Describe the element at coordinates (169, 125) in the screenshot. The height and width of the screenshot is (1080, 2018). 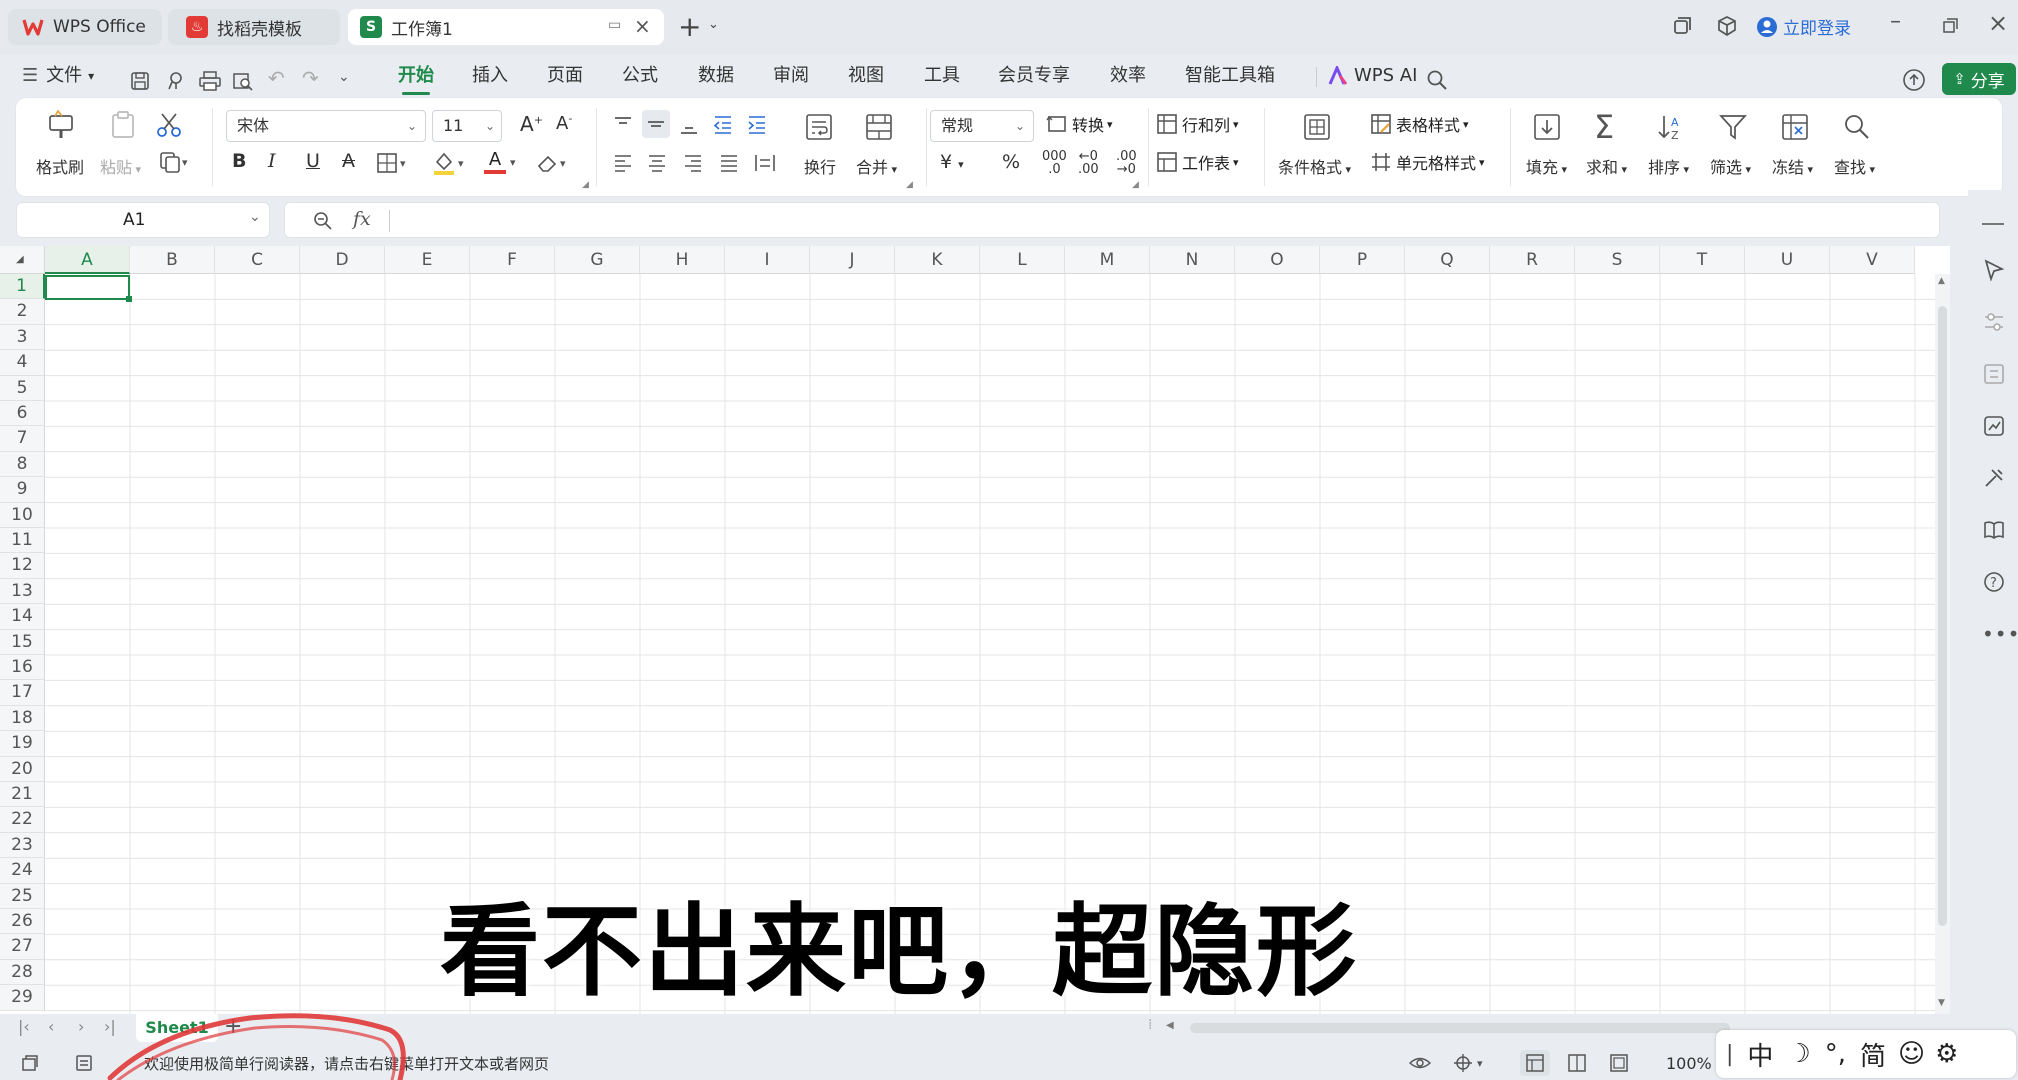
I see `scissors-icon` at that location.